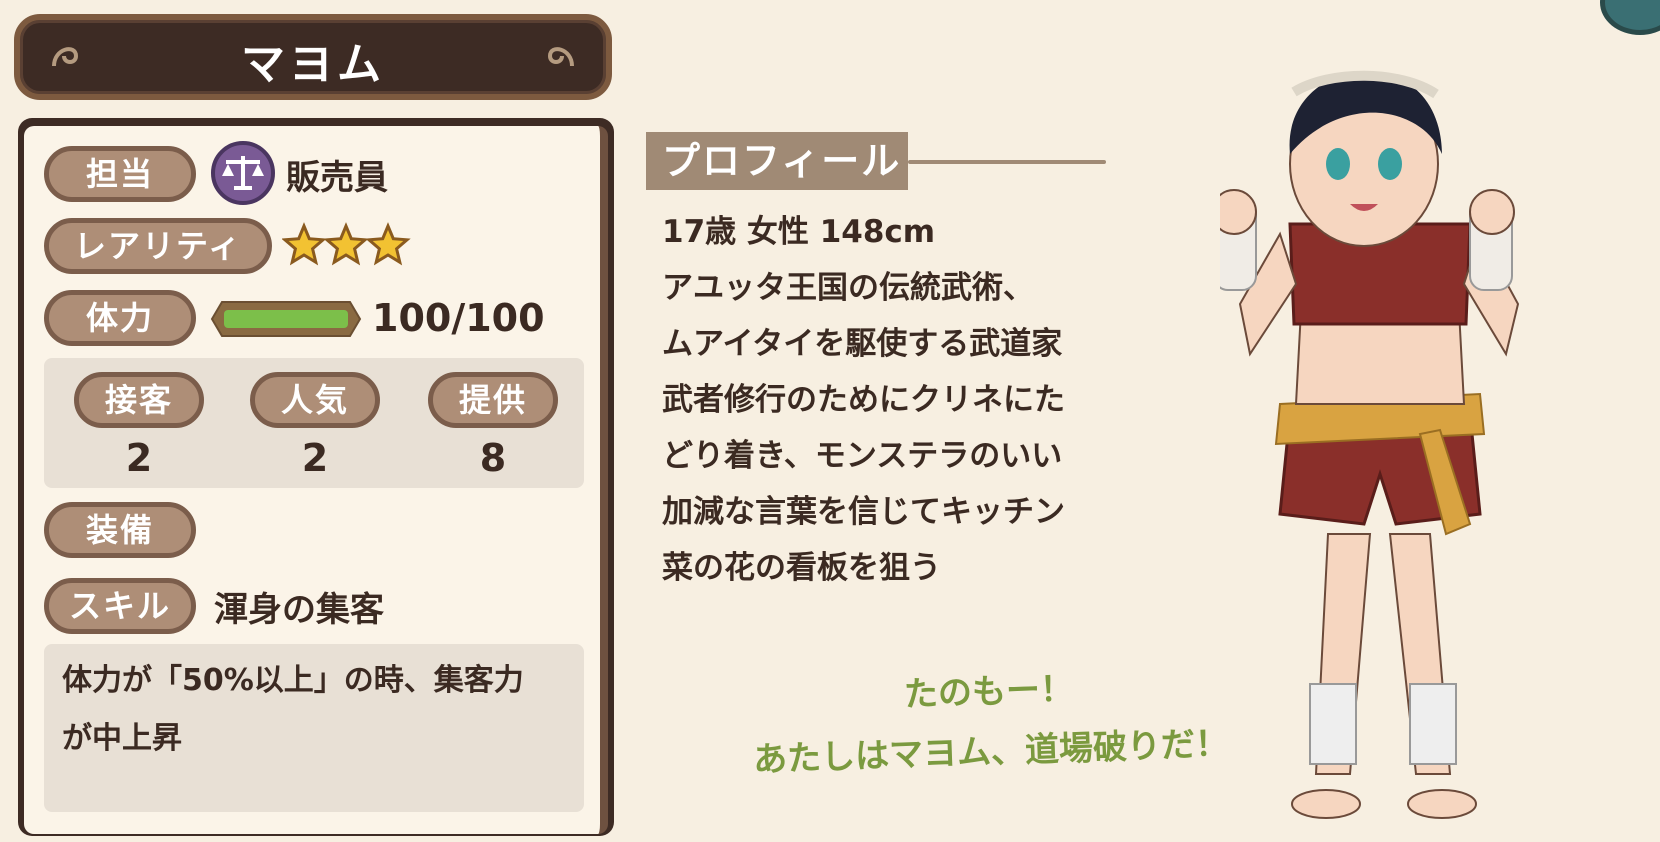 The height and width of the screenshot is (842, 1660). I want to click on profile-divider, so click(1007, 162).